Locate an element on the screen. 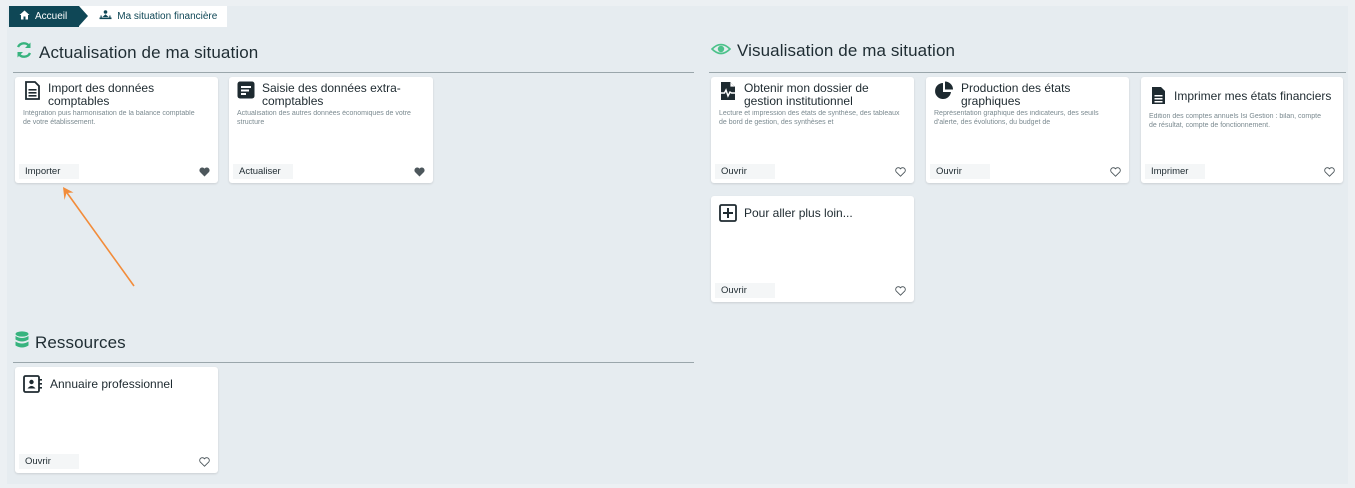  breadcrumb: Accueil Ma situation financière is located at coordinates (118, 16).